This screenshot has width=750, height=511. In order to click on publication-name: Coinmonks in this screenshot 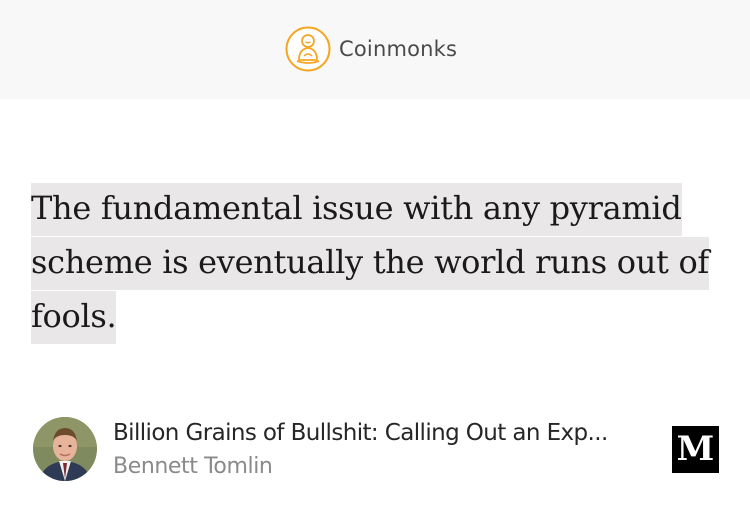, I will do `click(398, 49)`.